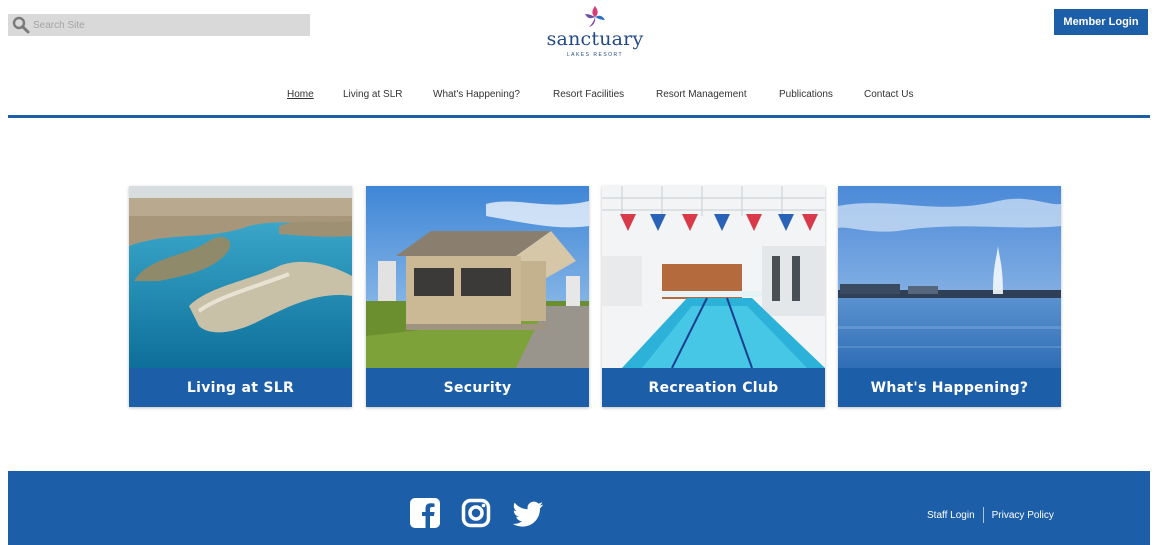 The height and width of the screenshot is (545, 1165). What do you see at coordinates (528, 513) in the screenshot?
I see `twitter-icon` at bounding box center [528, 513].